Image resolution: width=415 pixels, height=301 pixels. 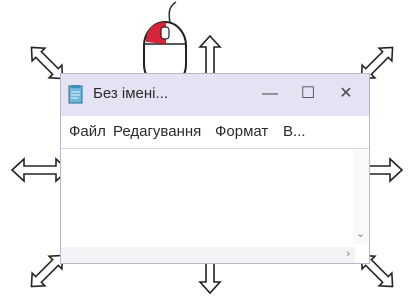 What do you see at coordinates (308, 94) in the screenshot?
I see `maximize-button: ☐` at bounding box center [308, 94].